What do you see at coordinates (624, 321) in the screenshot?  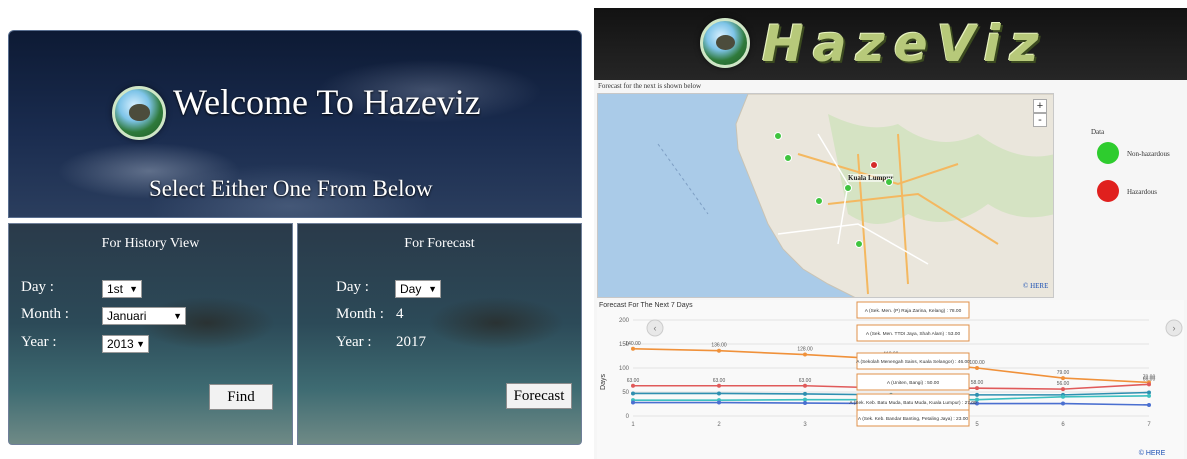 I see `chart-y-tick-label: 200` at bounding box center [624, 321].